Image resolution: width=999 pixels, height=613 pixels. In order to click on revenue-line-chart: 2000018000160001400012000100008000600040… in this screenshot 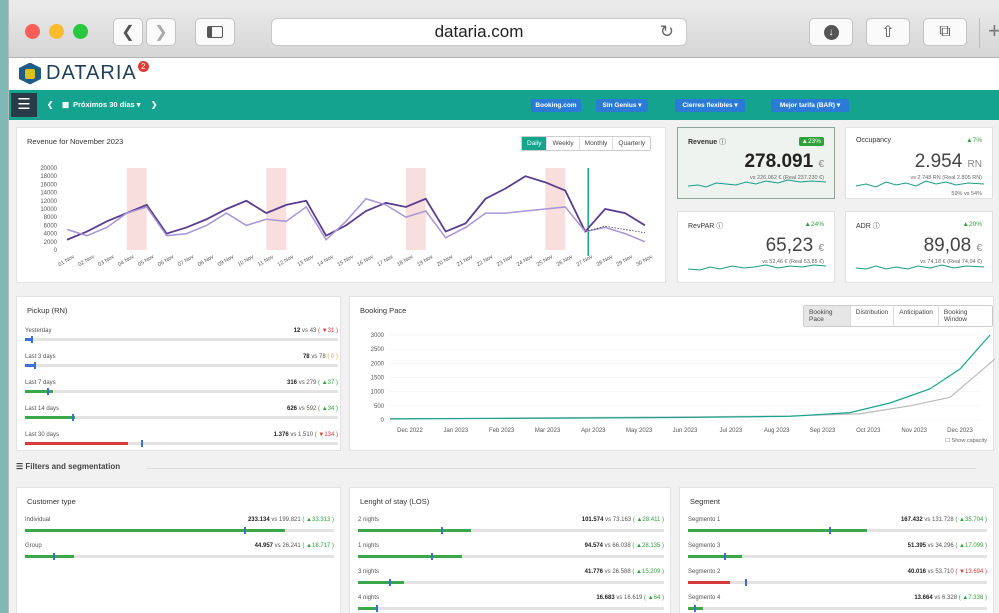, I will do `click(346, 217)`.